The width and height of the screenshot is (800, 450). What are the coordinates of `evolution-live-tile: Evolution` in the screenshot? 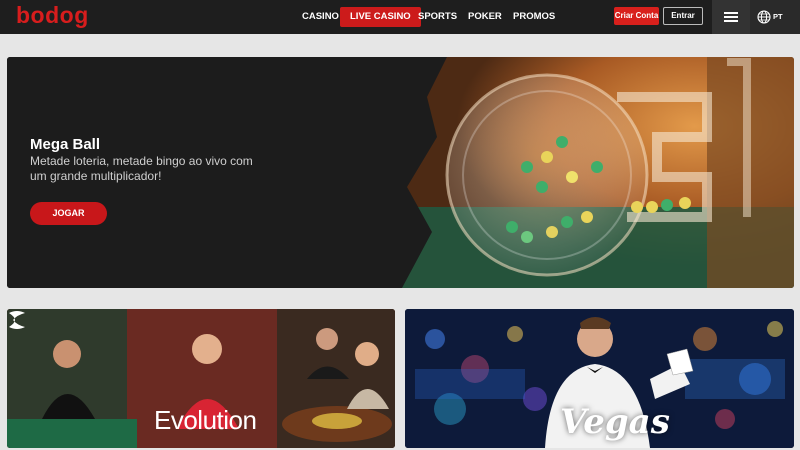 It's located at (201, 378).